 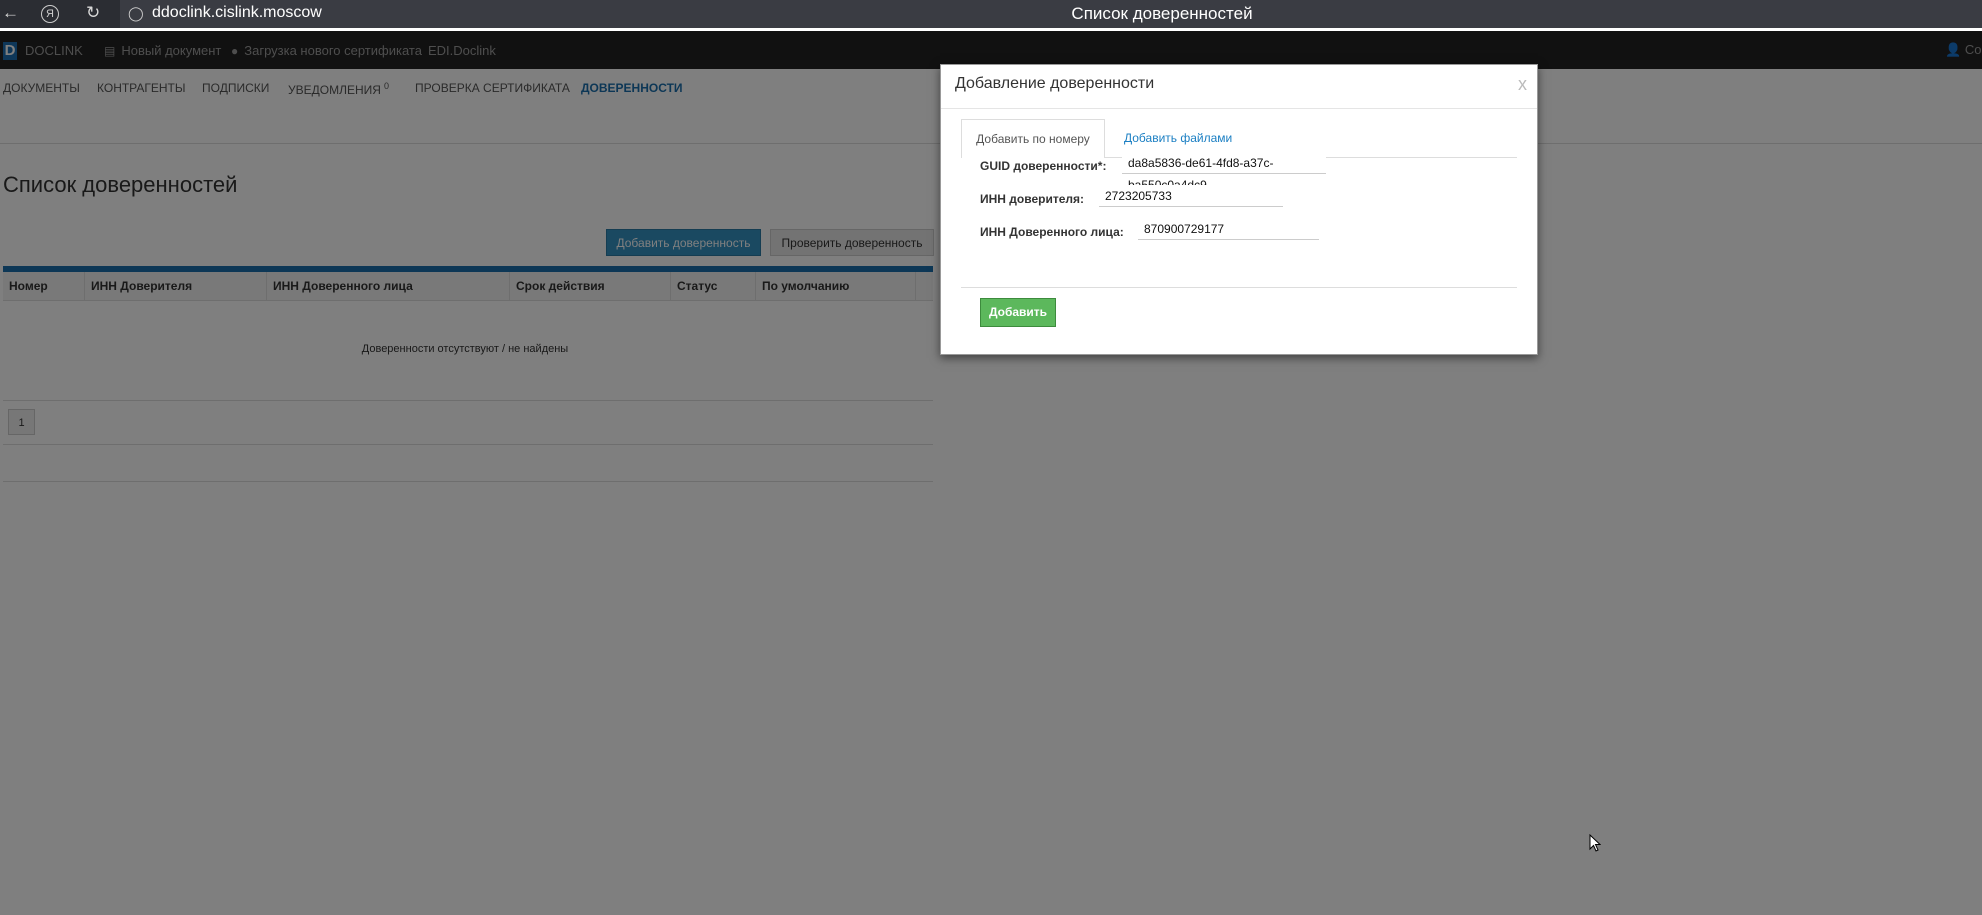 What do you see at coordinates (1595, 843) in the screenshot?
I see `mouse-cursor-icon` at bounding box center [1595, 843].